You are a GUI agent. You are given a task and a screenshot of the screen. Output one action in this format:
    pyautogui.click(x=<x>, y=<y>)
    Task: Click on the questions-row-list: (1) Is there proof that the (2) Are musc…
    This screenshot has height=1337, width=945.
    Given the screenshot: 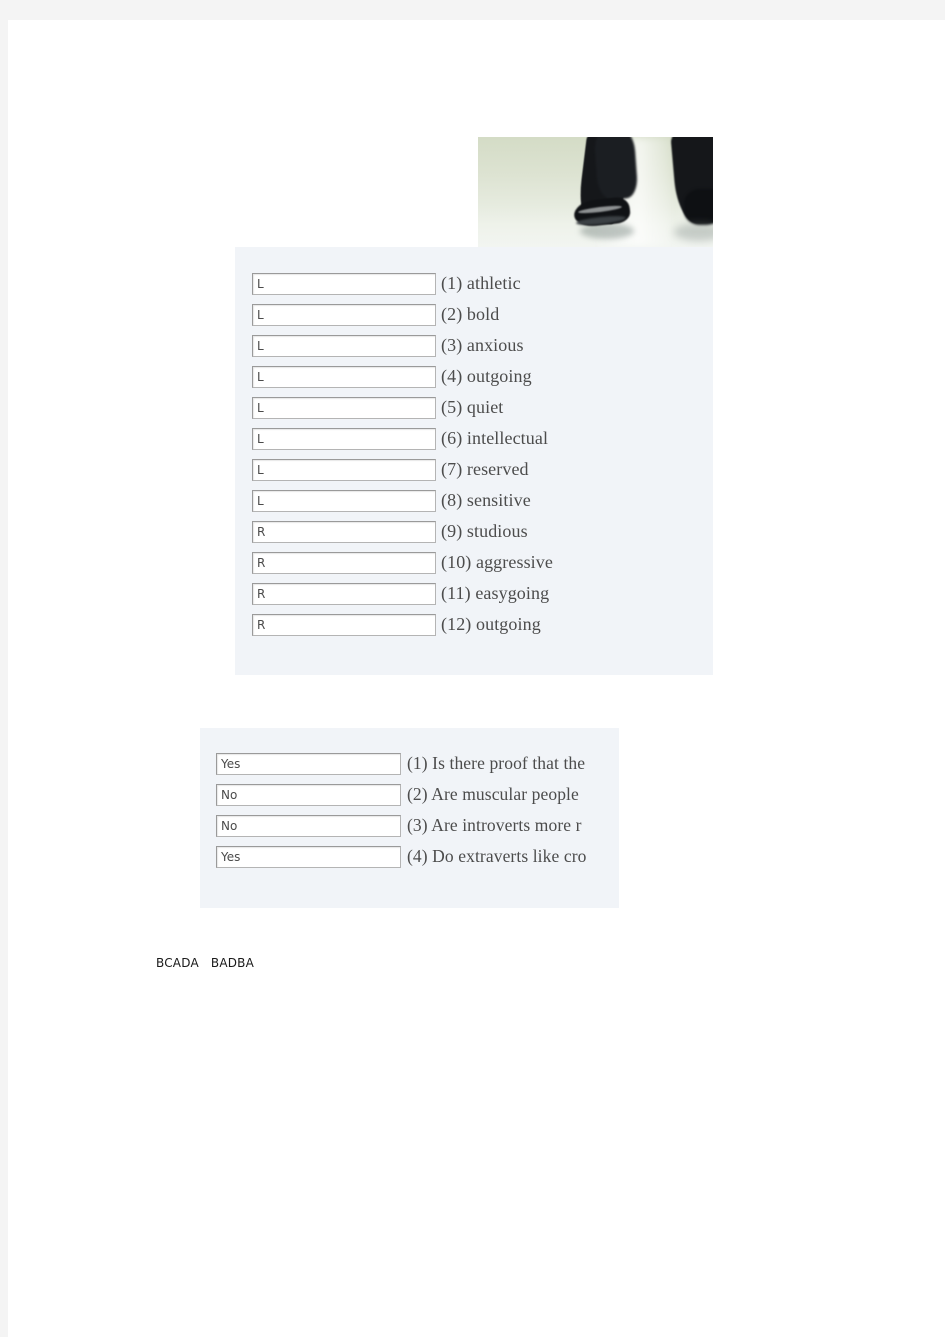 What is the action you would take?
    pyautogui.click(x=401, y=810)
    